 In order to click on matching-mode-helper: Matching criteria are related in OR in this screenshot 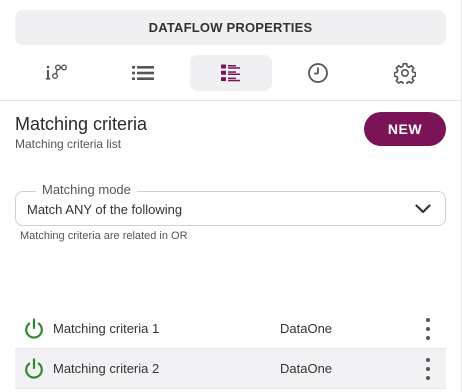, I will do `click(104, 236)`.